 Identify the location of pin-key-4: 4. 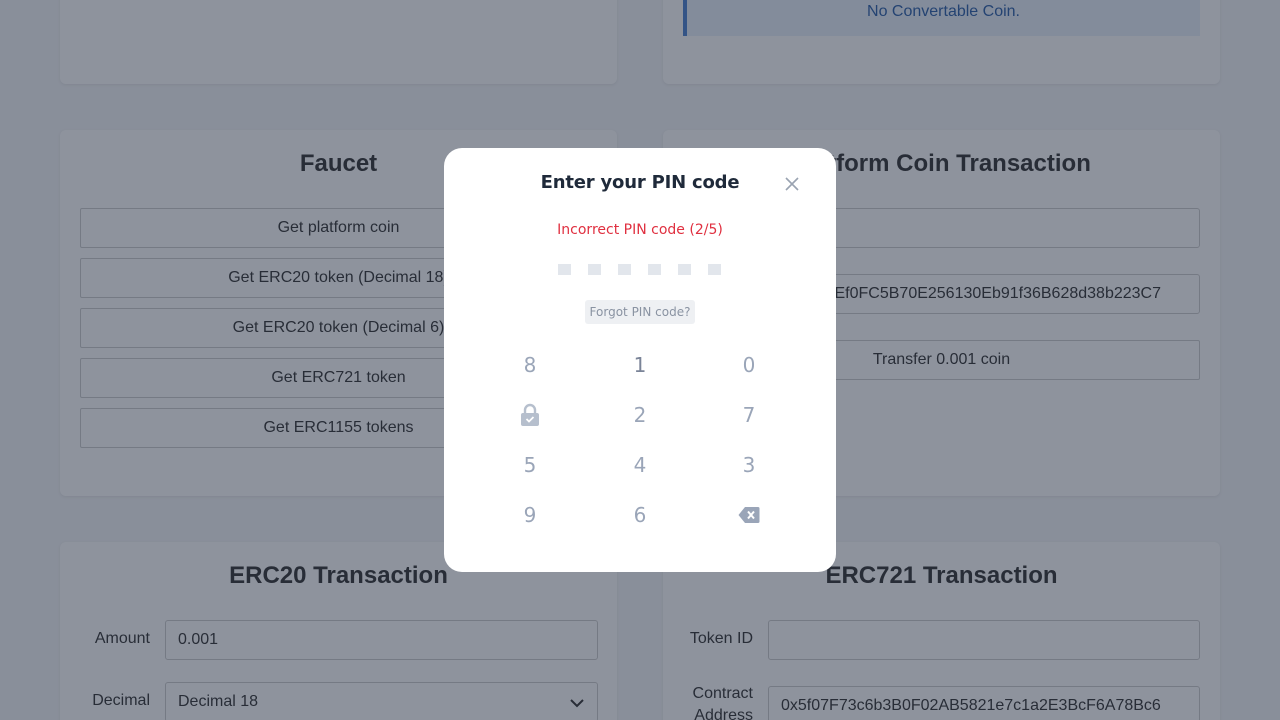
(640, 465).